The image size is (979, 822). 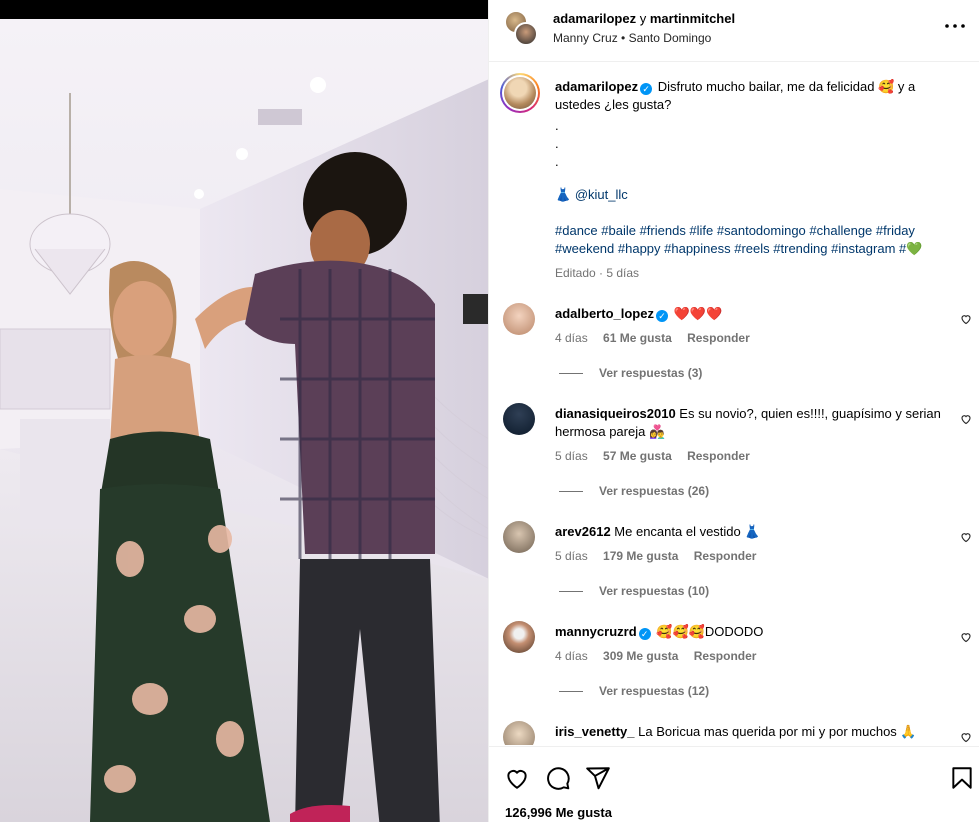 I want to click on share-icon, so click(x=598, y=778).